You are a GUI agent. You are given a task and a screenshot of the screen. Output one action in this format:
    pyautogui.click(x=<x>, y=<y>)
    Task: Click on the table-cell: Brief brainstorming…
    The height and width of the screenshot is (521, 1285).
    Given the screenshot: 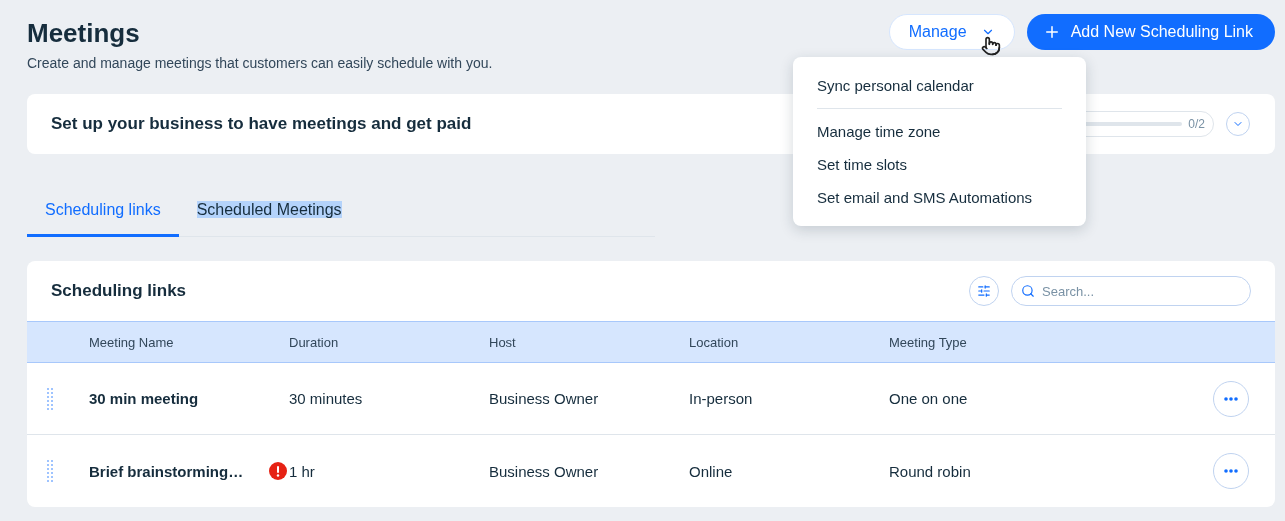 What is the action you would take?
    pyautogui.click(x=166, y=471)
    